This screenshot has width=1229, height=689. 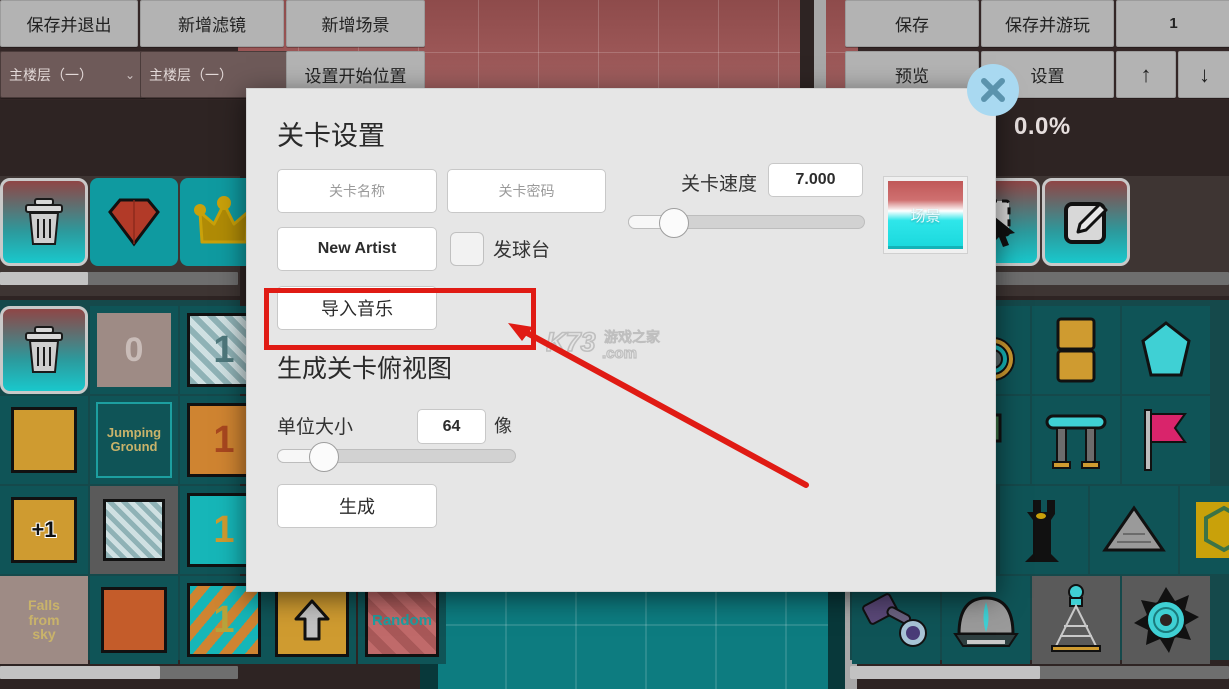 I want to click on save-label: 保存, so click(x=912, y=25).